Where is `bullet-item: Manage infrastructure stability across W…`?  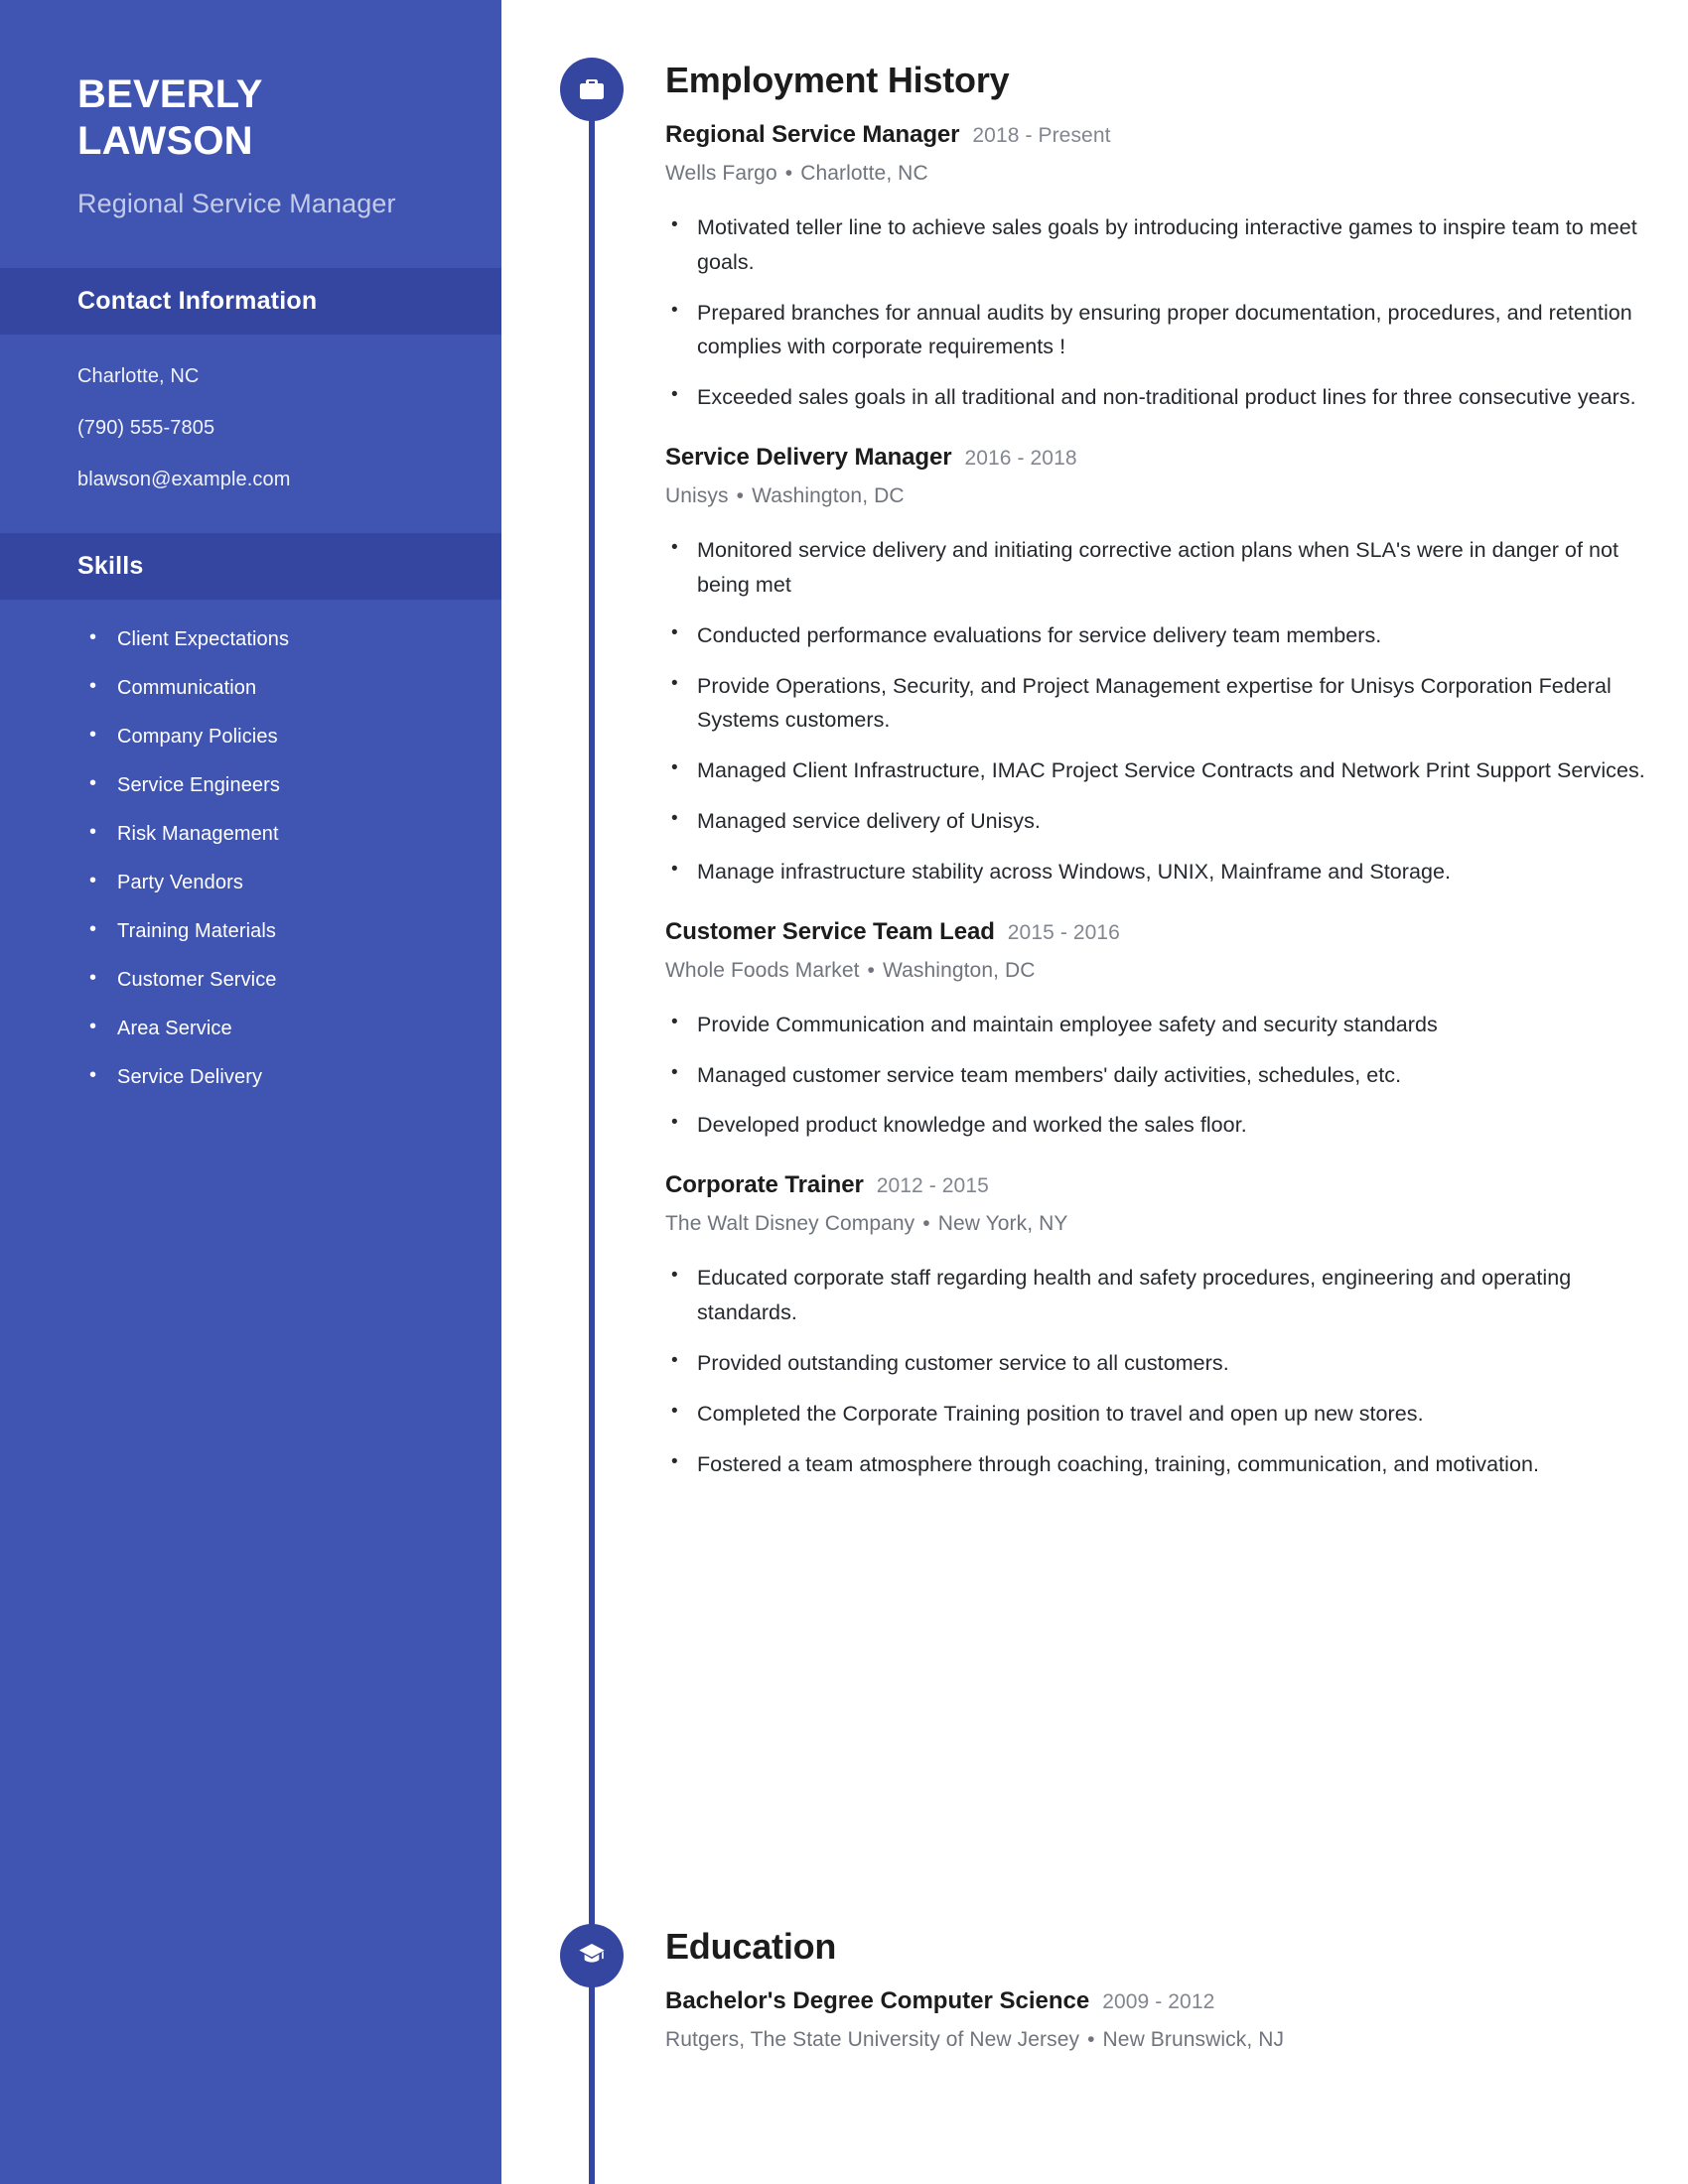 bullet-item: Manage infrastructure stability across W… is located at coordinates (1166, 872).